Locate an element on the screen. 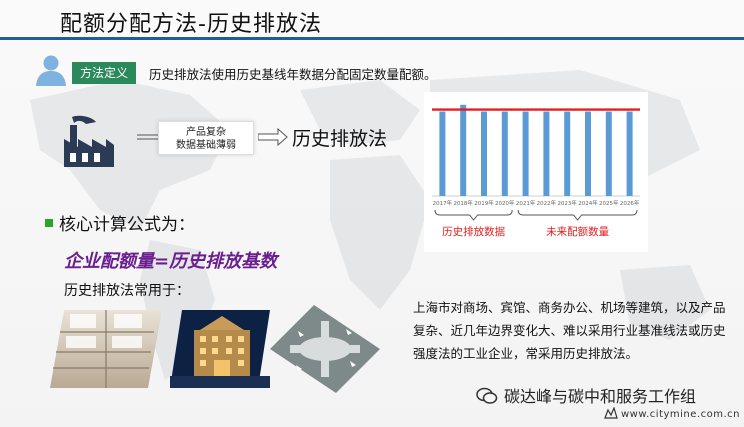  airport-aerial-photo is located at coordinates (325, 349).